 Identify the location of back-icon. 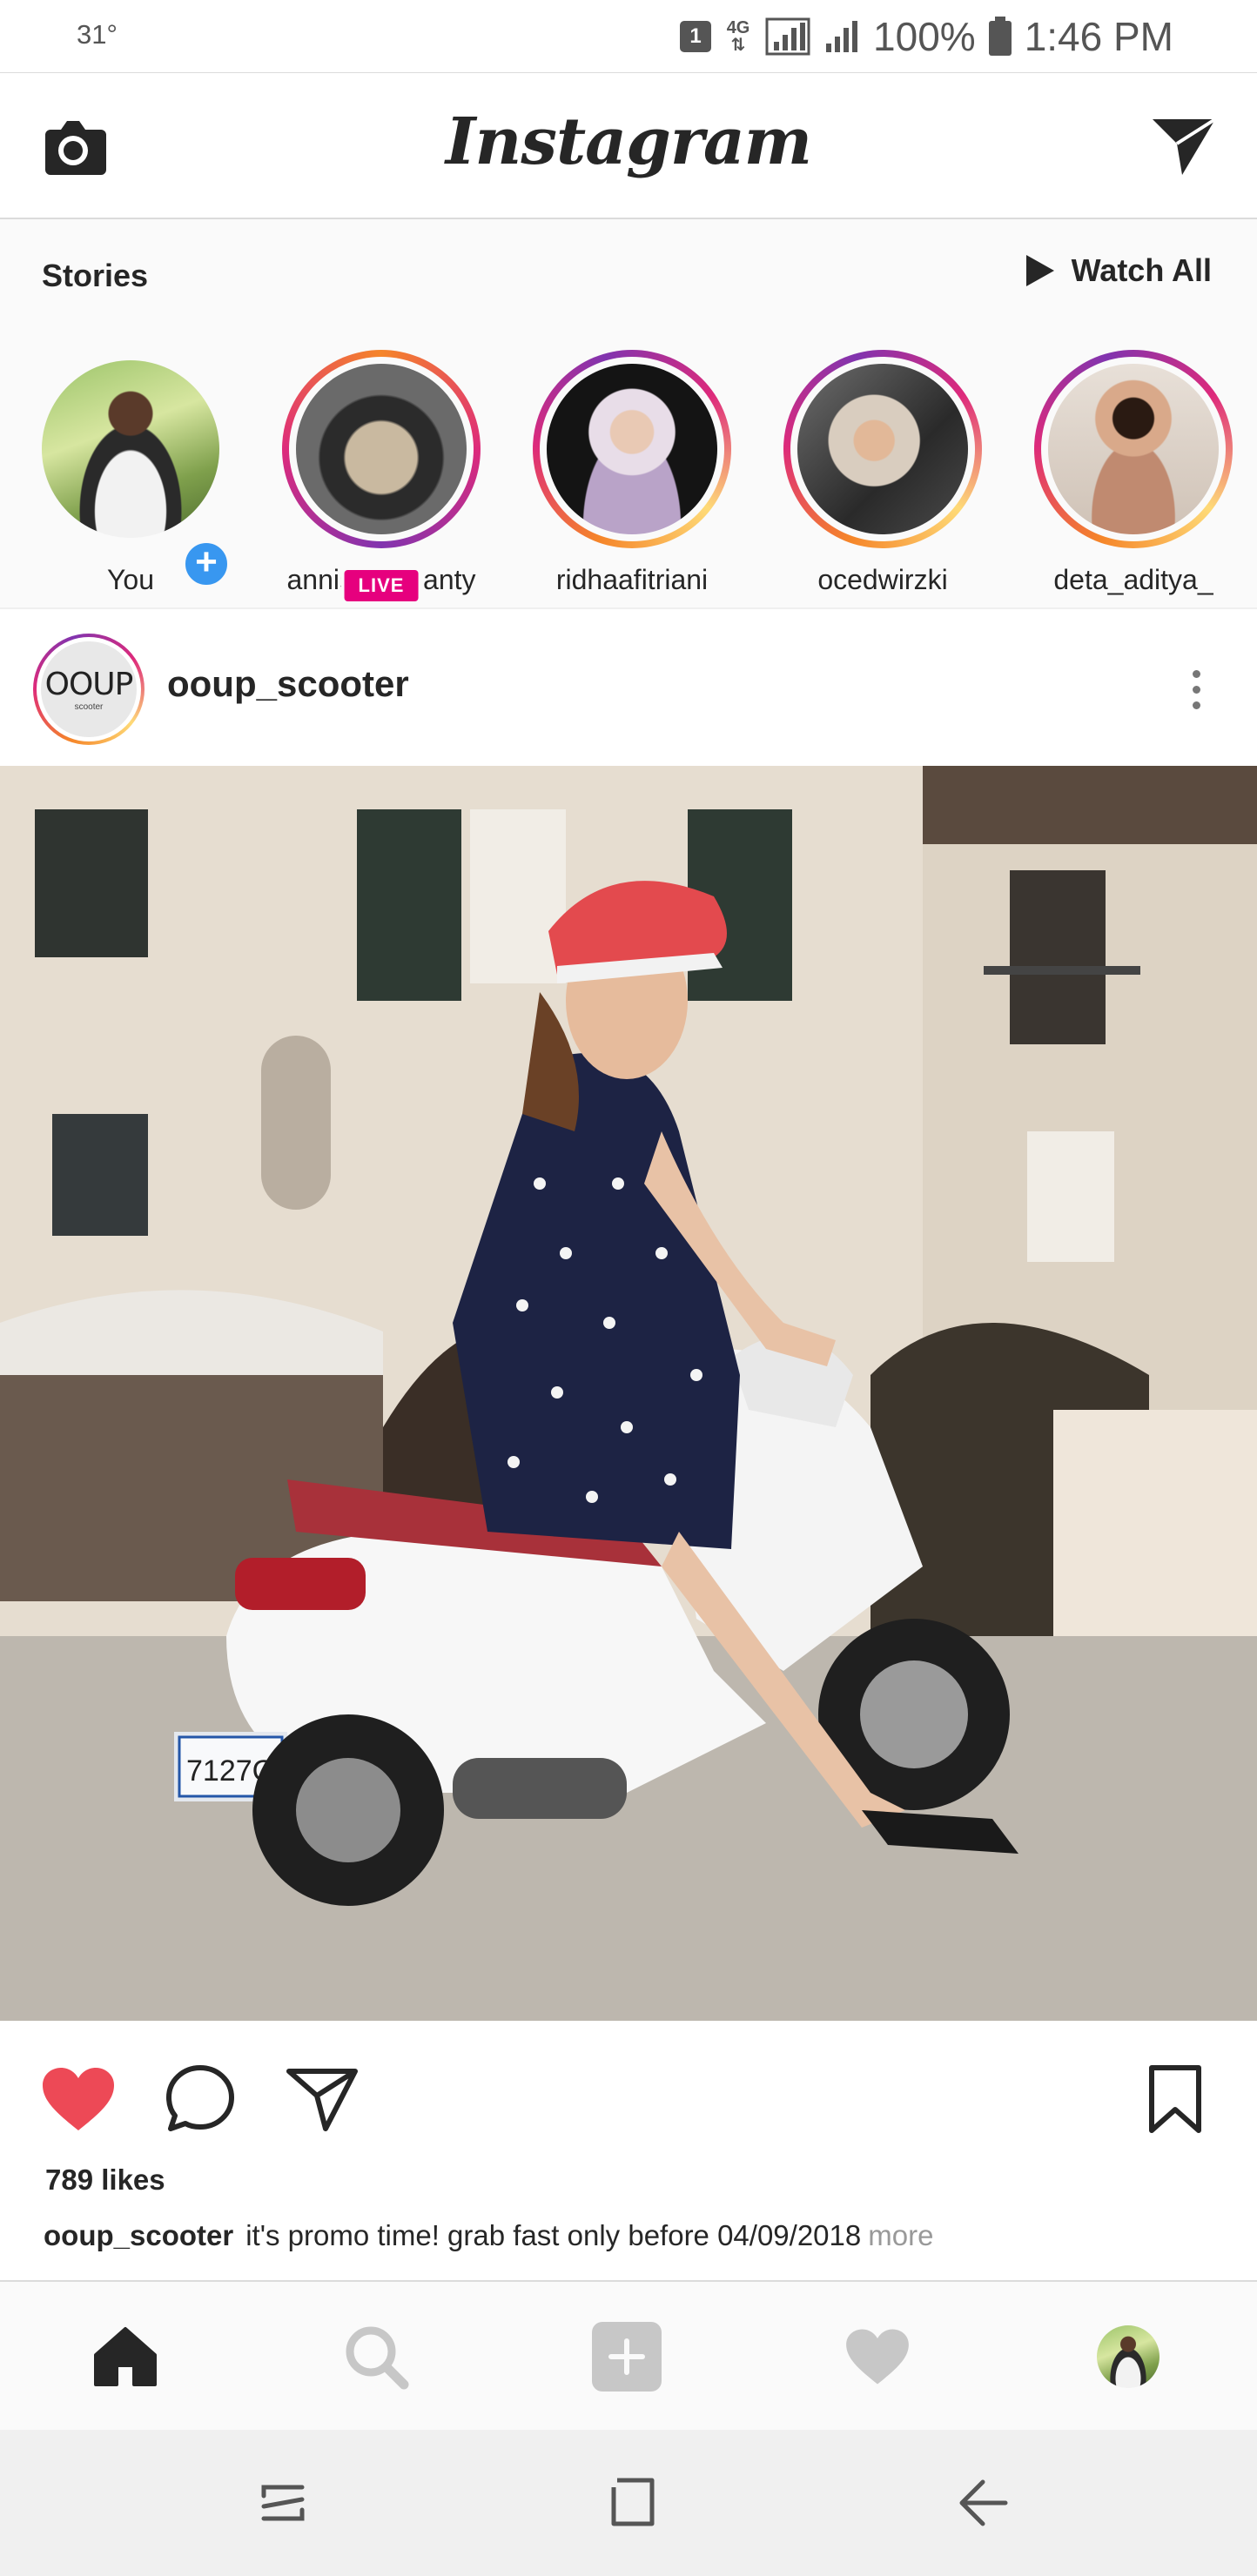
(983, 2502).